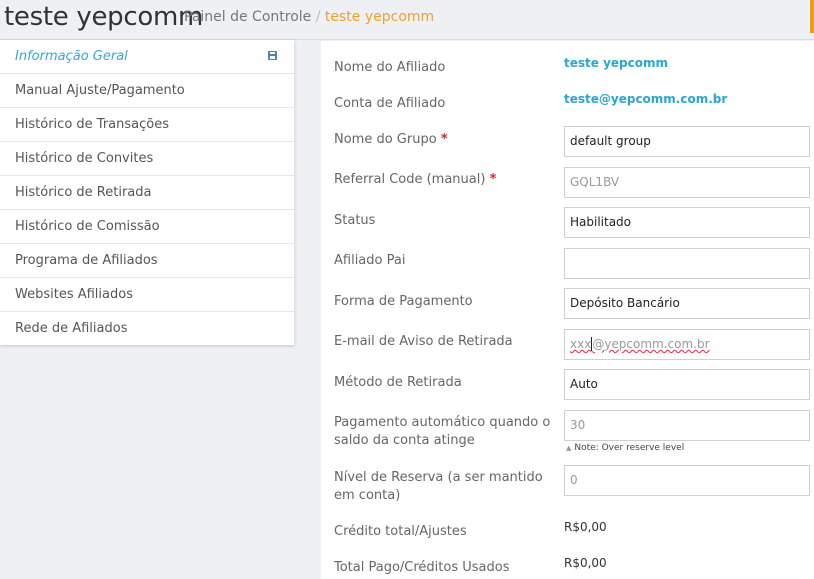  What do you see at coordinates (83, 192) in the screenshot?
I see `sidebar-item-label: Histórico de Retirada` at bounding box center [83, 192].